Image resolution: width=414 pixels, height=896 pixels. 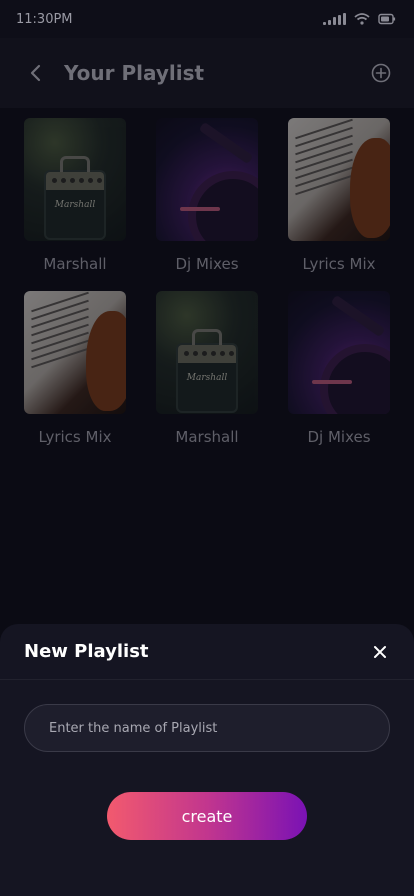 What do you see at coordinates (207, 73) in the screenshot?
I see `app-header: Your Playlist` at bounding box center [207, 73].